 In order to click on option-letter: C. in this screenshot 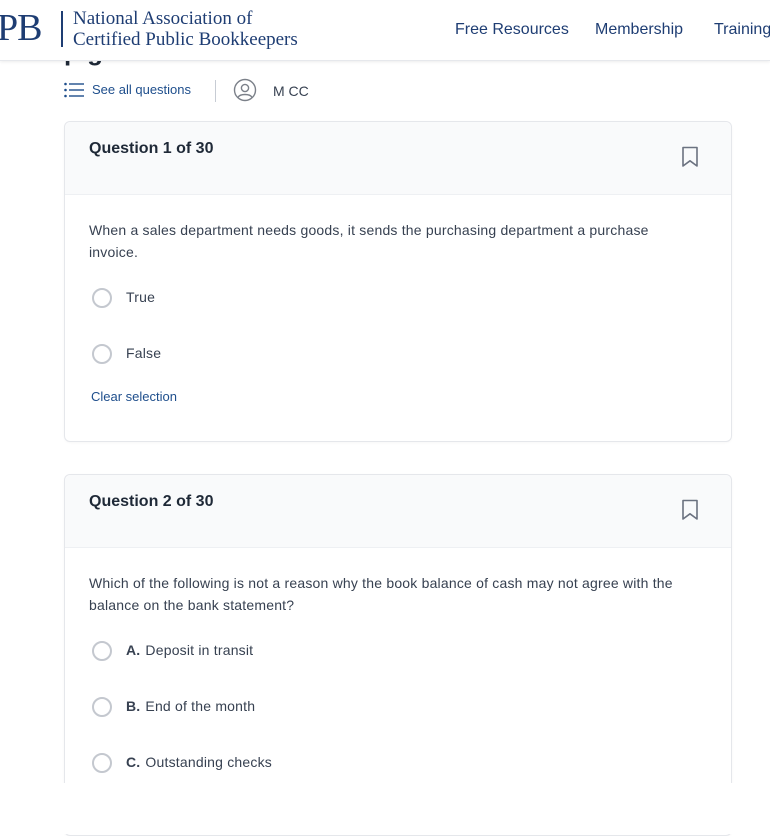, I will do `click(133, 762)`.